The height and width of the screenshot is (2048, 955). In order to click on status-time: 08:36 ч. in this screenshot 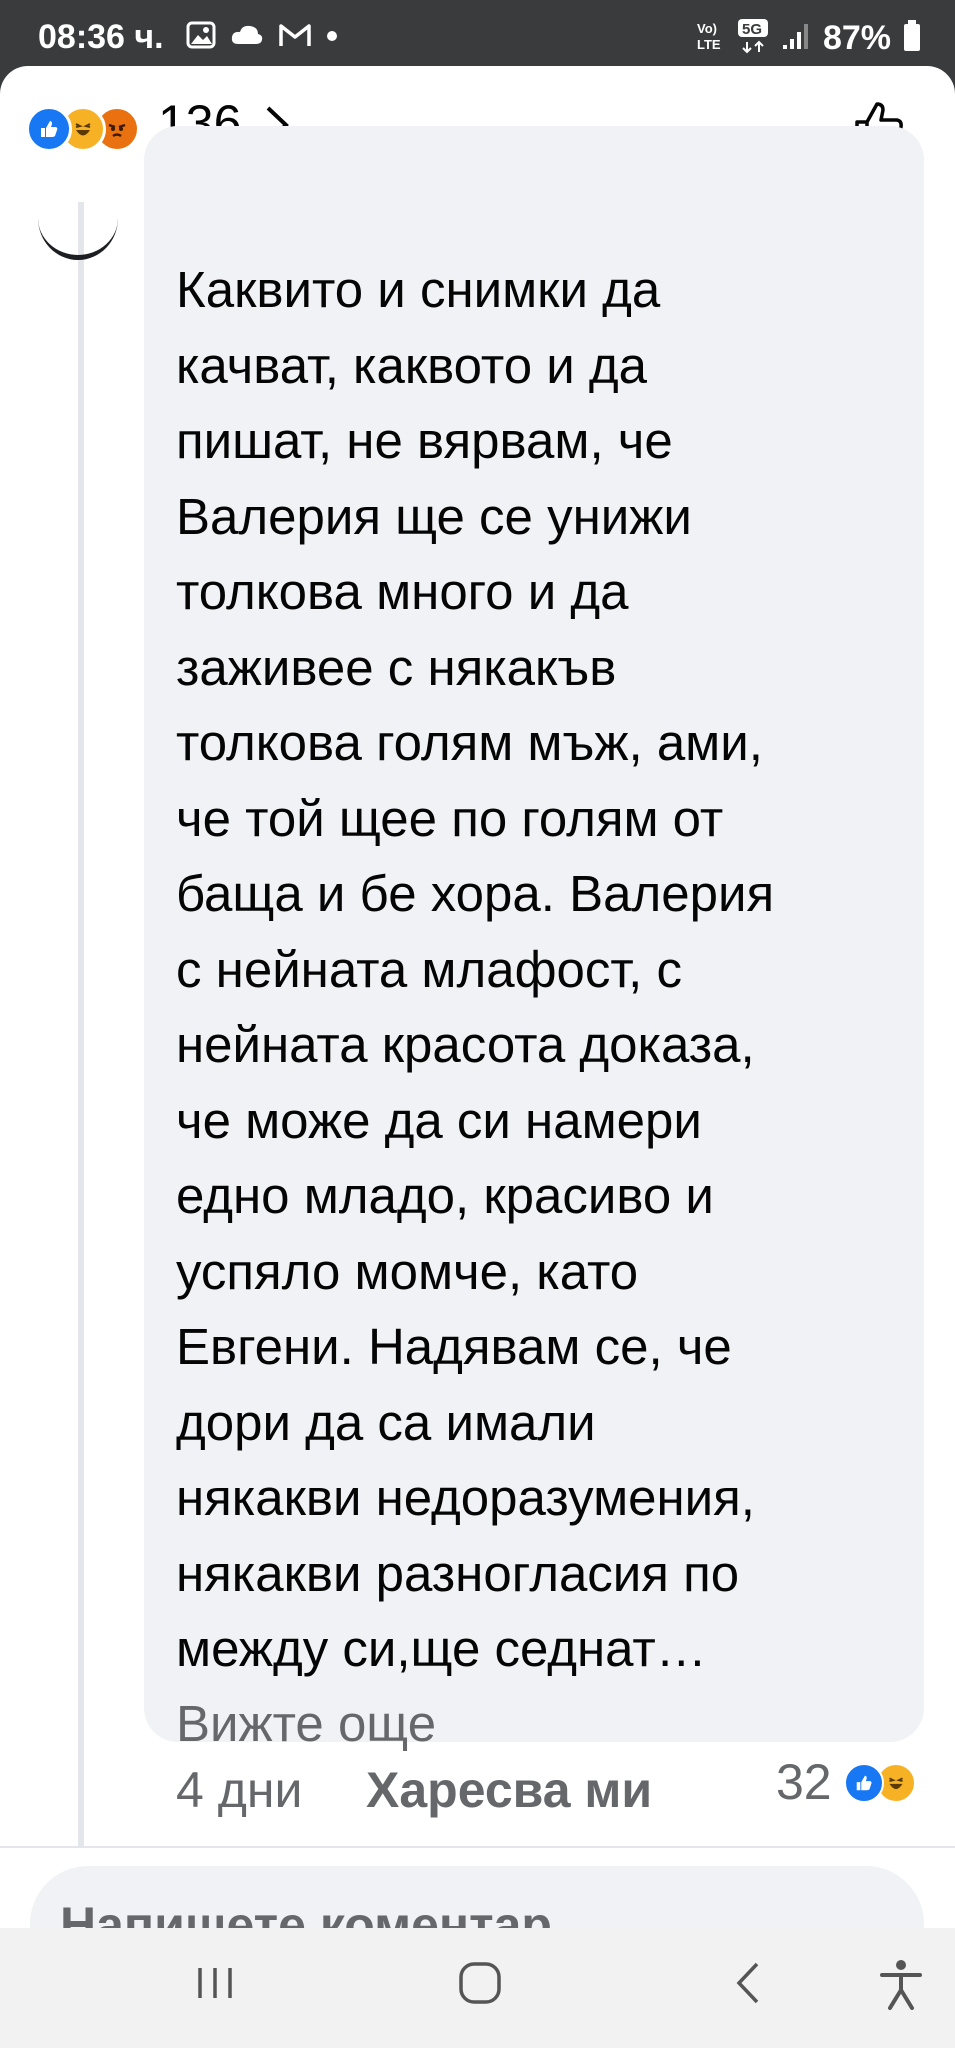, I will do `click(101, 37)`.